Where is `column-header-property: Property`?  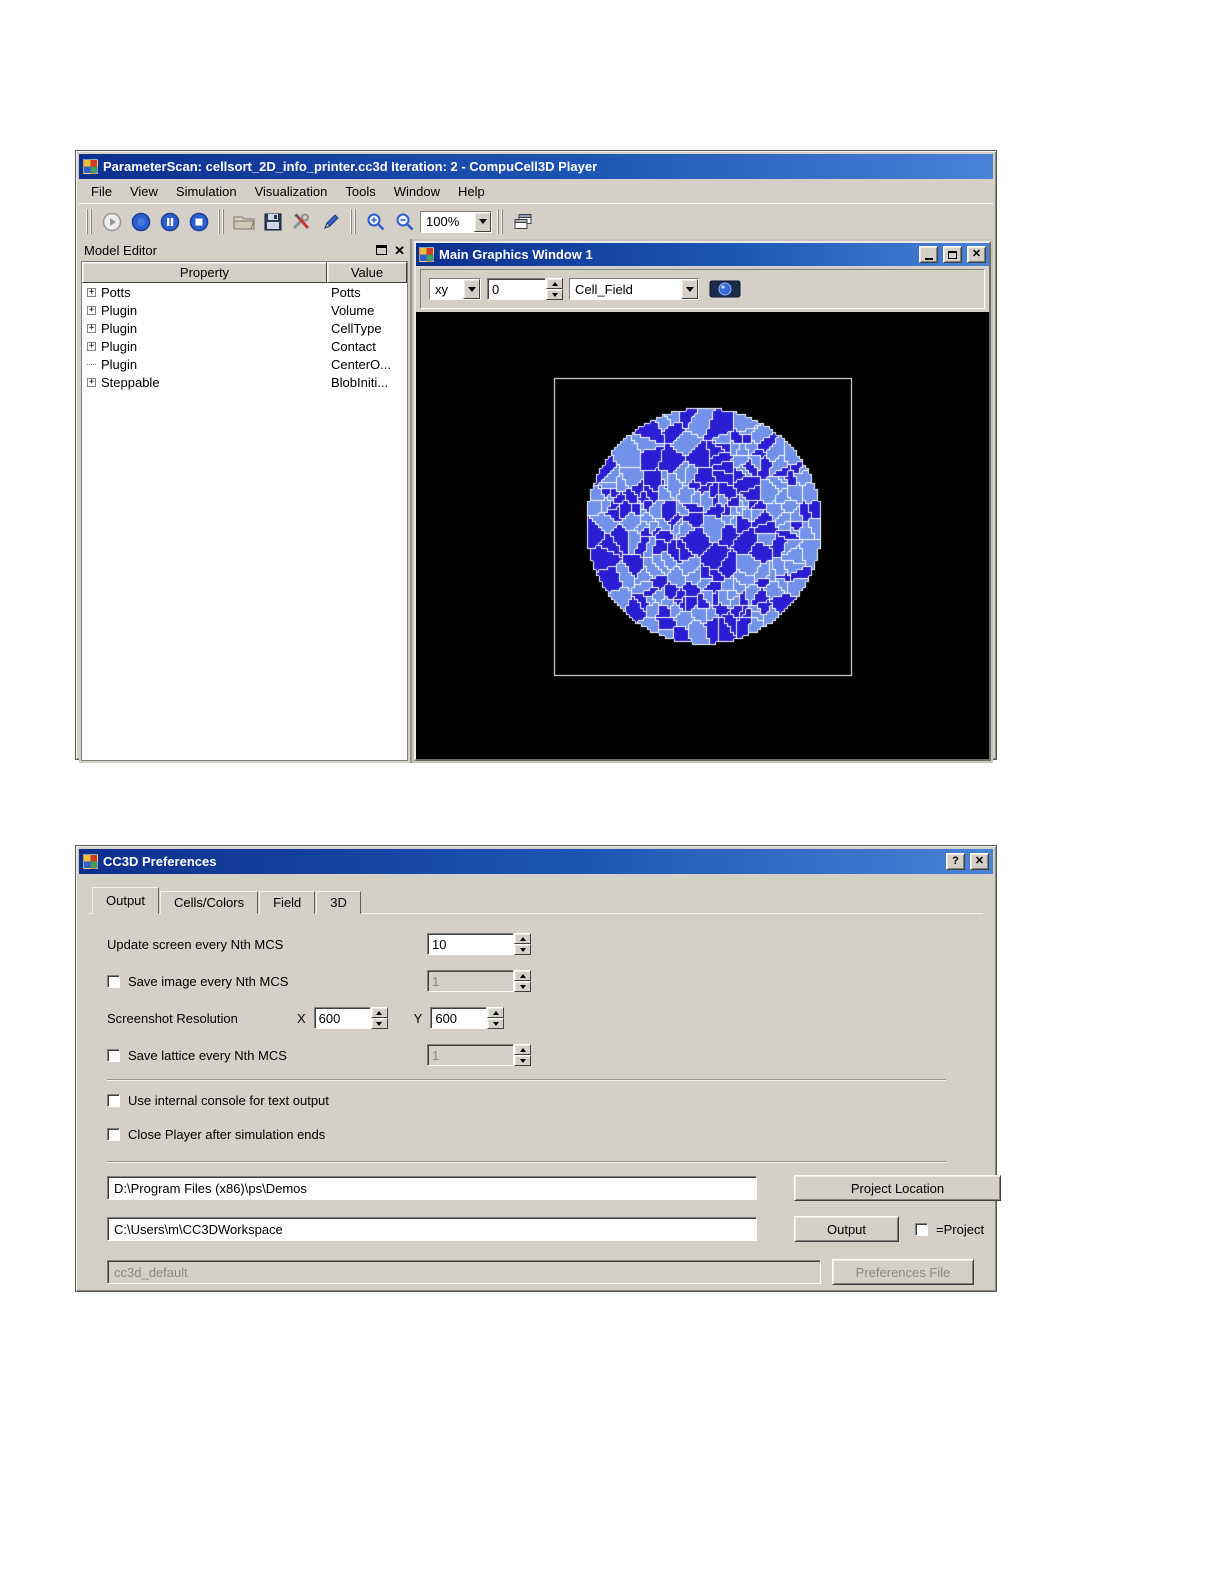 column-header-property: Property is located at coordinates (204, 272).